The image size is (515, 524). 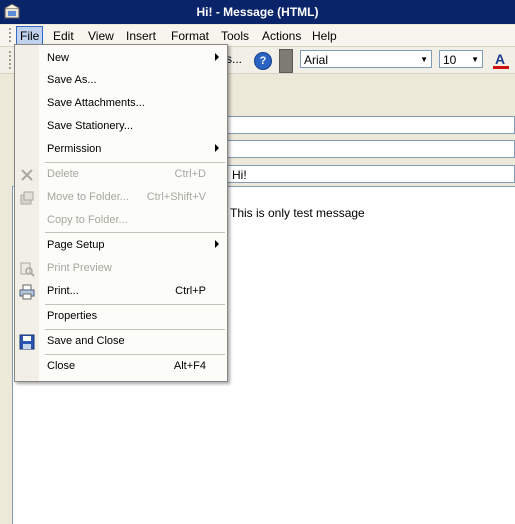 What do you see at coordinates (281, 36) in the screenshot?
I see `menu-actions: Actions` at bounding box center [281, 36].